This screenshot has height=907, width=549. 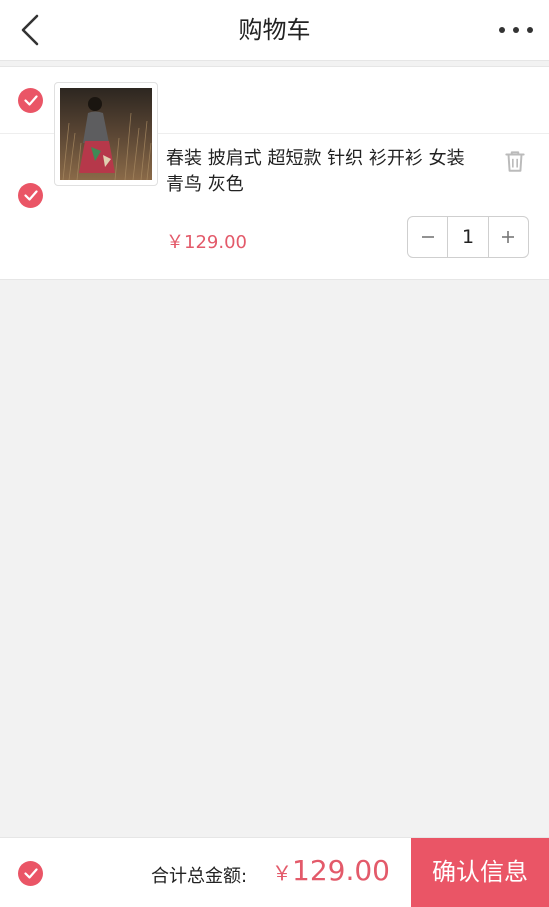 I want to click on decrease-button, so click(x=427, y=237).